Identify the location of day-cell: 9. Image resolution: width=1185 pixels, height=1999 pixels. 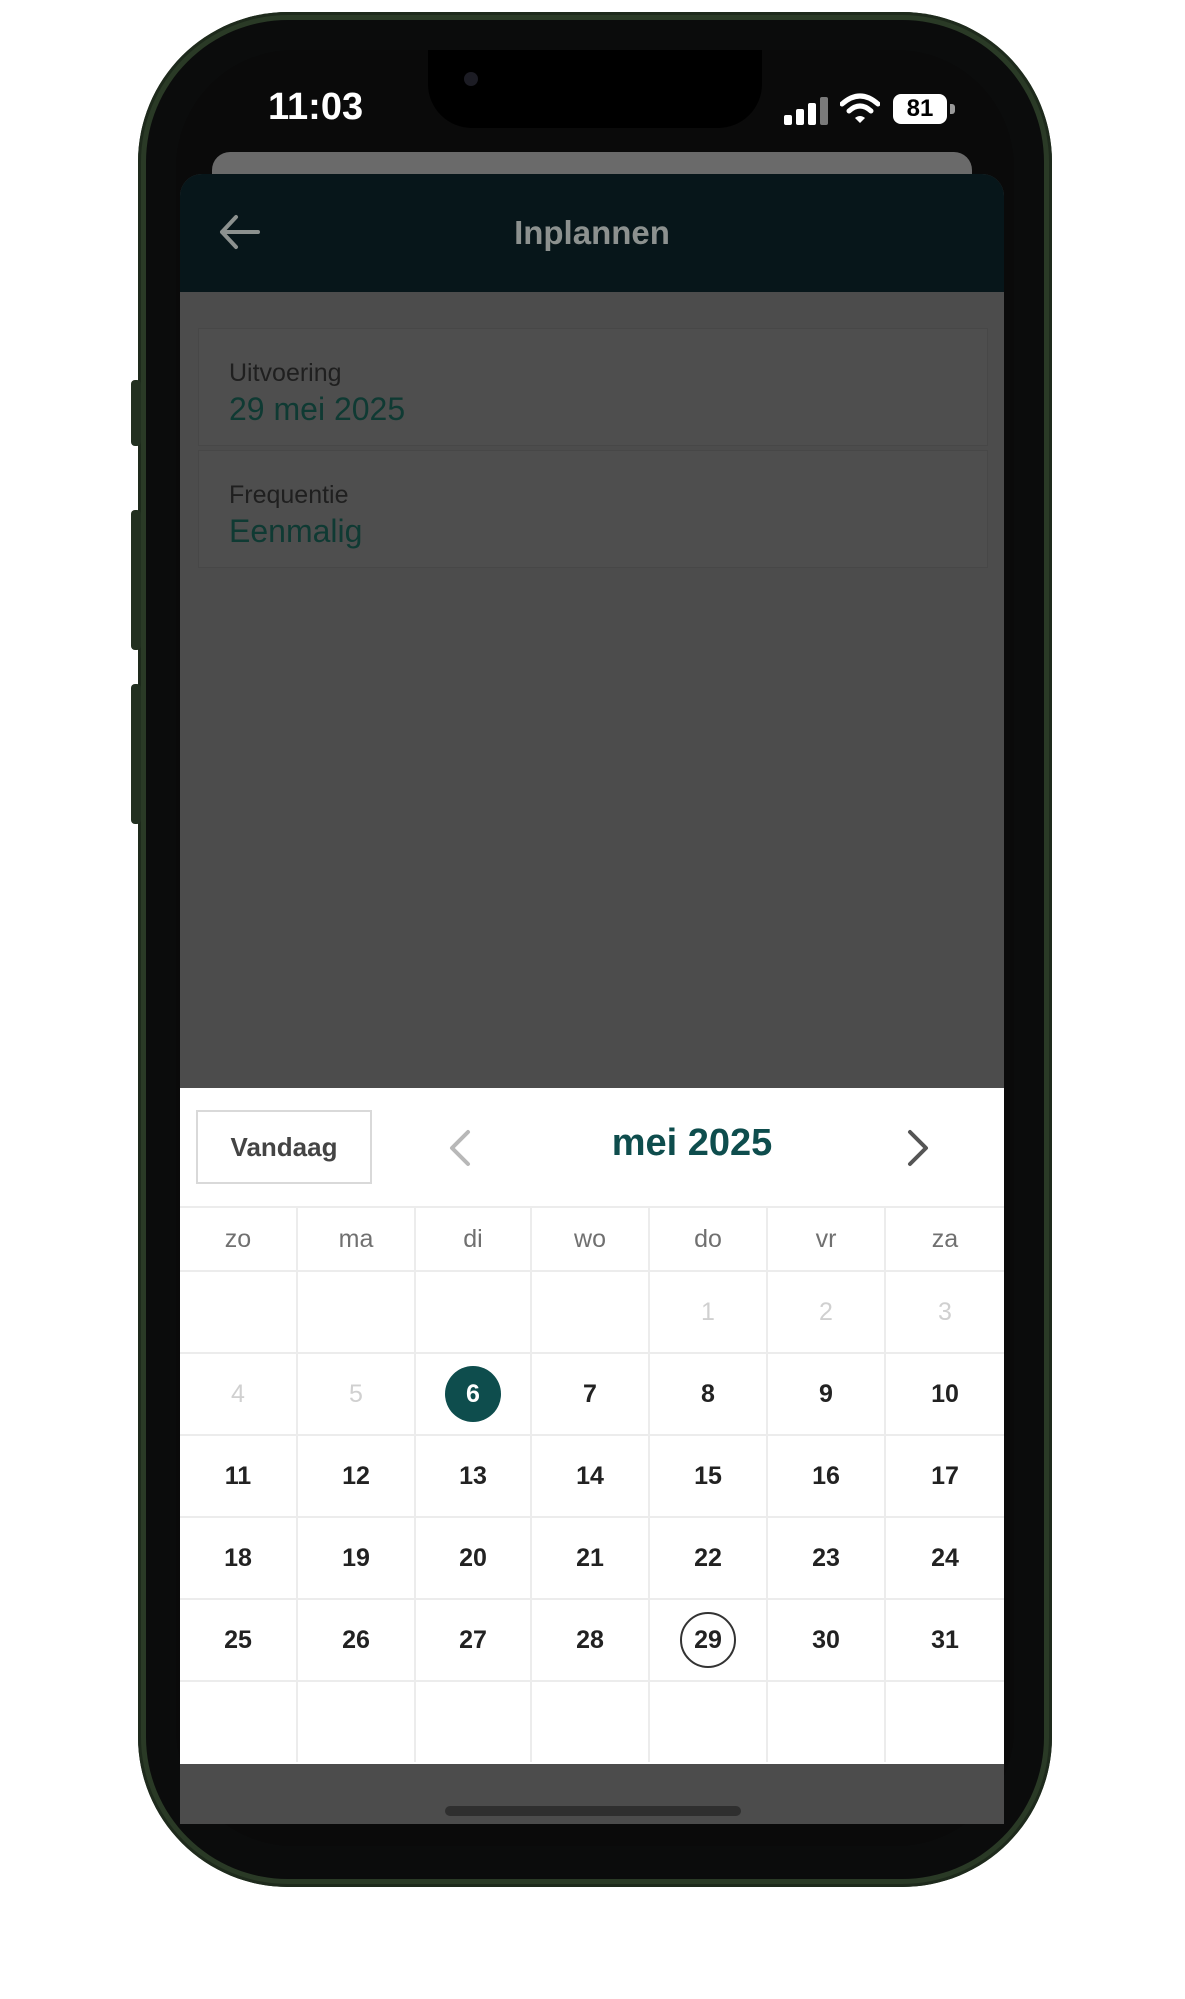
(827, 1394).